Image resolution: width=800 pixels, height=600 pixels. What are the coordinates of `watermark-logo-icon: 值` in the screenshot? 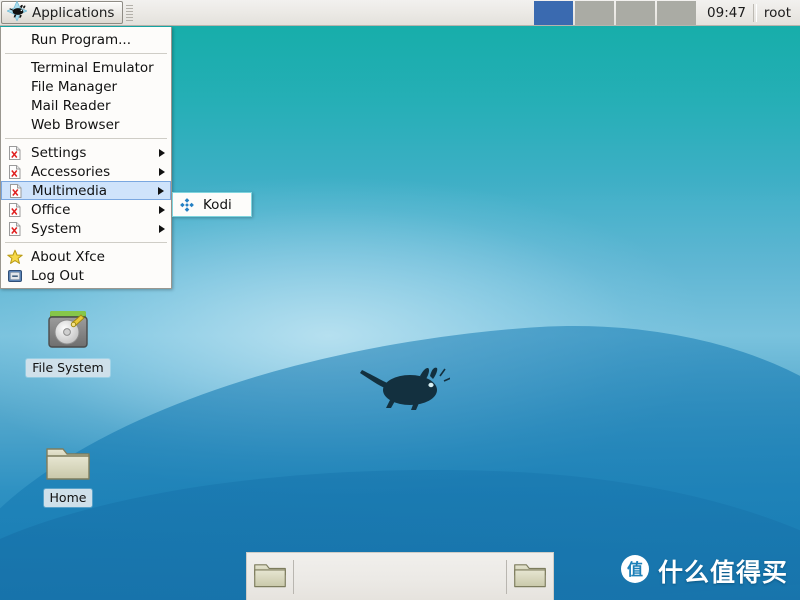 It's located at (635, 571).